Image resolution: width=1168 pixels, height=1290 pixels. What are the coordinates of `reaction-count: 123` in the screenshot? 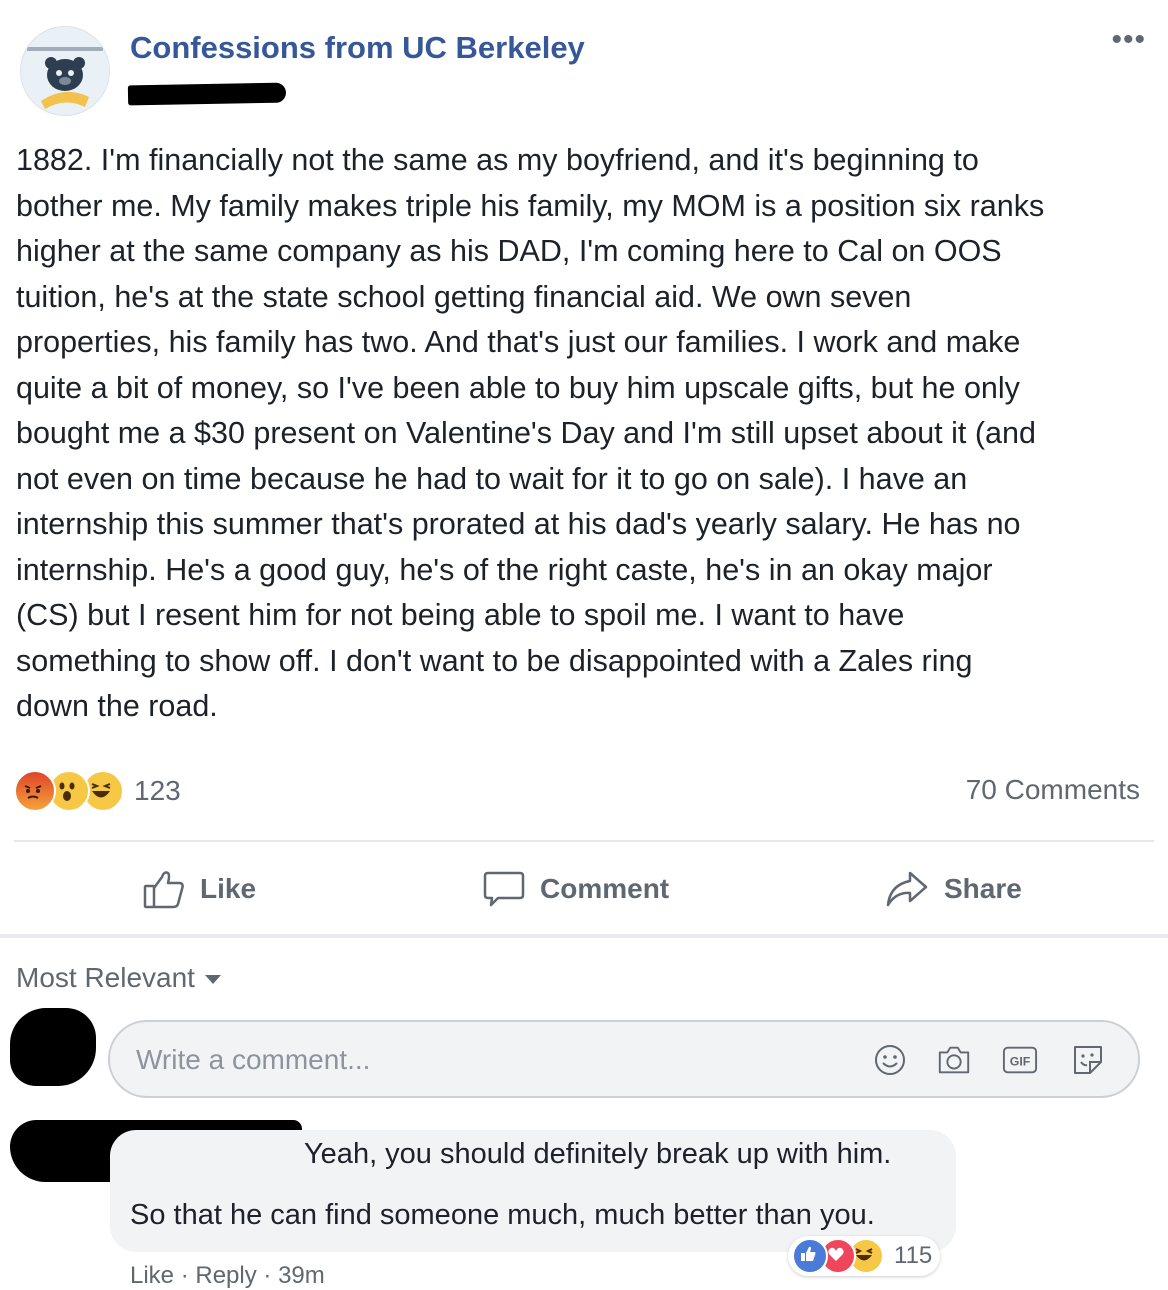 It's located at (157, 790).